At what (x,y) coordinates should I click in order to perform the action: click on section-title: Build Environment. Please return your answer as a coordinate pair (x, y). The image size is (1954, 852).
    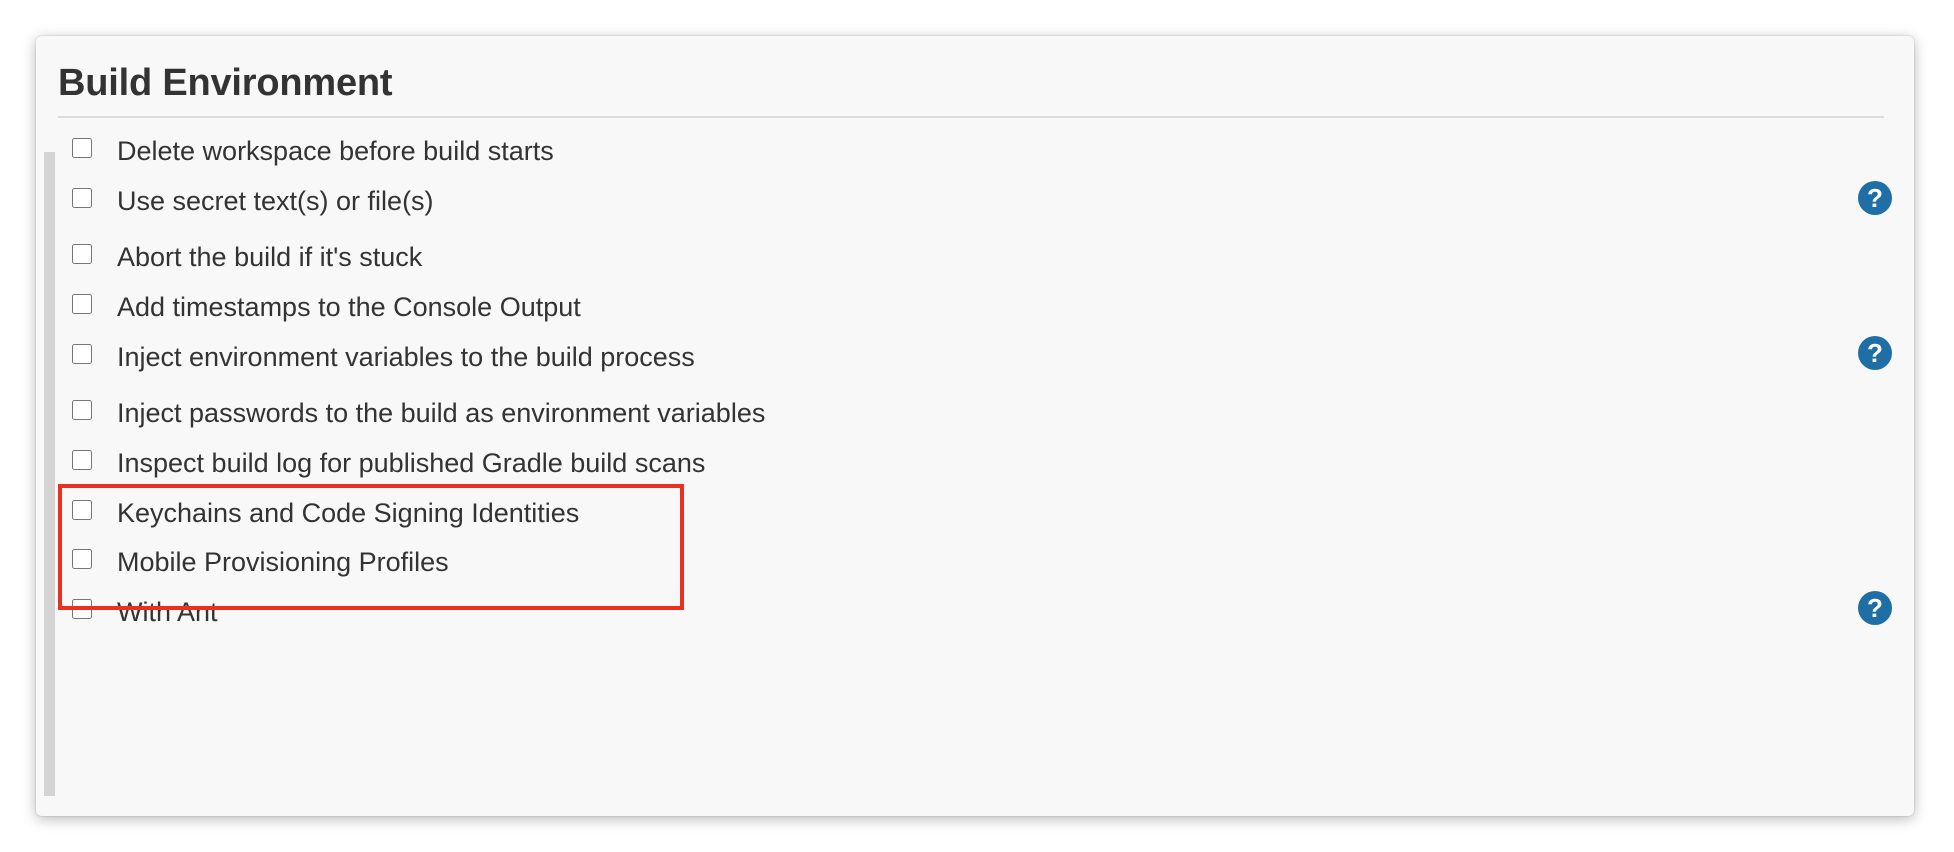
    Looking at the image, I should click on (225, 83).